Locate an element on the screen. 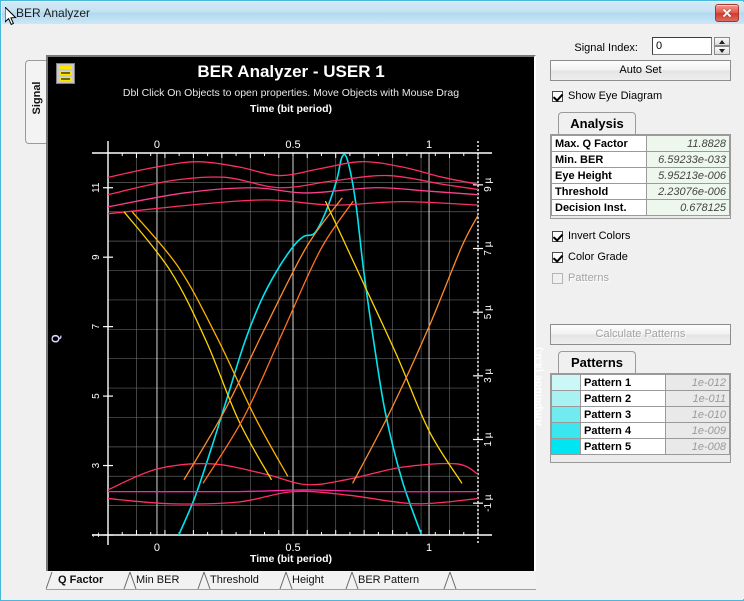  analysis-value: 0.678125 is located at coordinates (688, 207).